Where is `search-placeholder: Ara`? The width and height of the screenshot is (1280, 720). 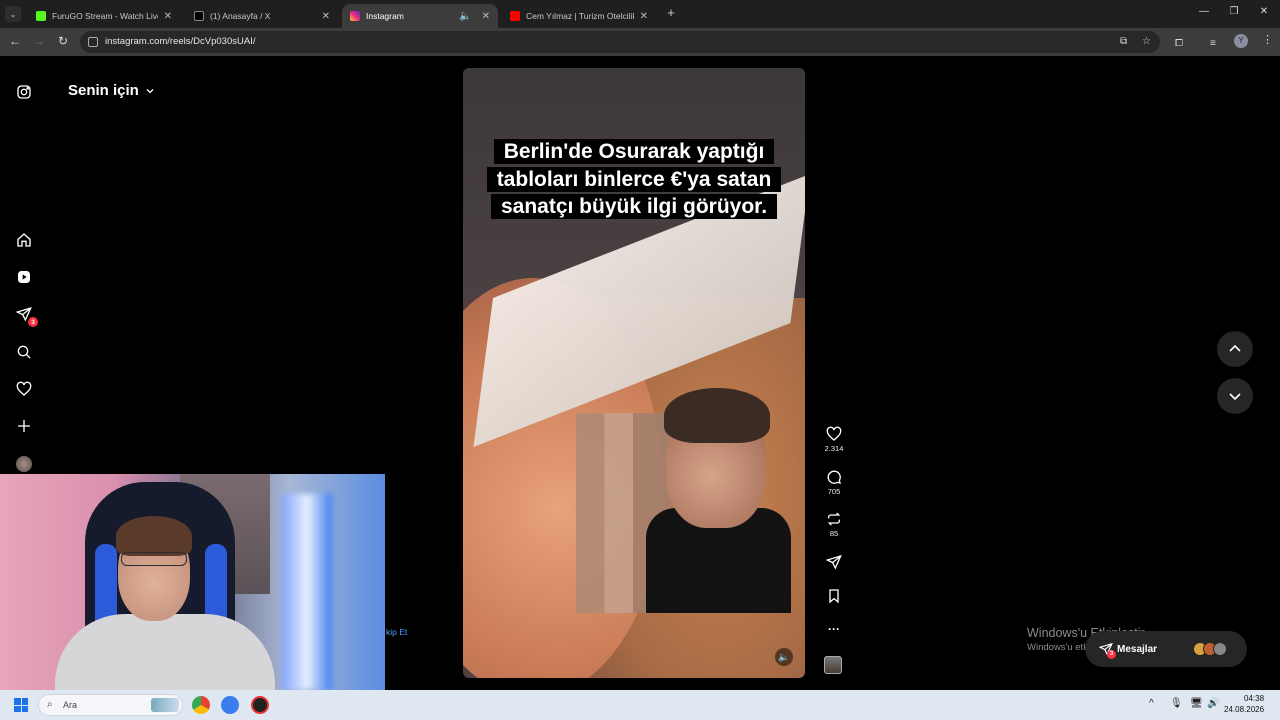 search-placeholder: Ara is located at coordinates (70, 705).